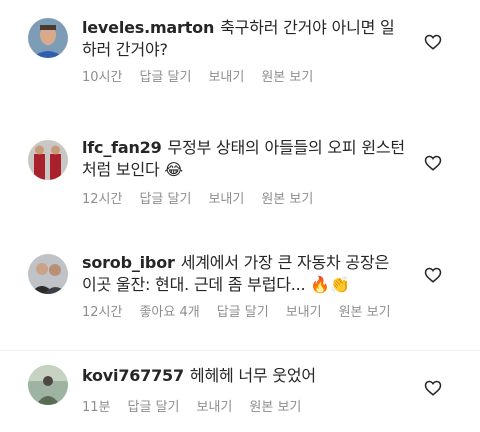 This screenshot has width=480, height=432. What do you see at coordinates (122, 147) in the screenshot?
I see `comment-username: lfc_fan29` at bounding box center [122, 147].